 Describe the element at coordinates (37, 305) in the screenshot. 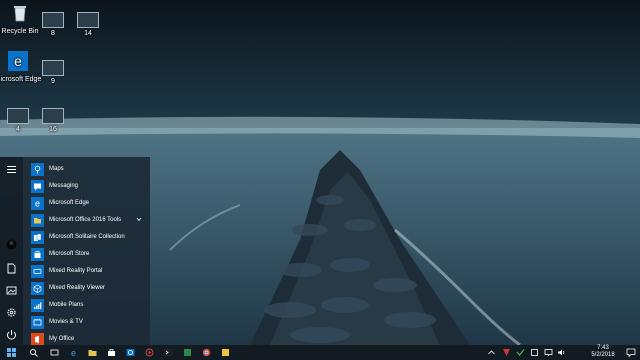

I see `signal-icon` at that location.